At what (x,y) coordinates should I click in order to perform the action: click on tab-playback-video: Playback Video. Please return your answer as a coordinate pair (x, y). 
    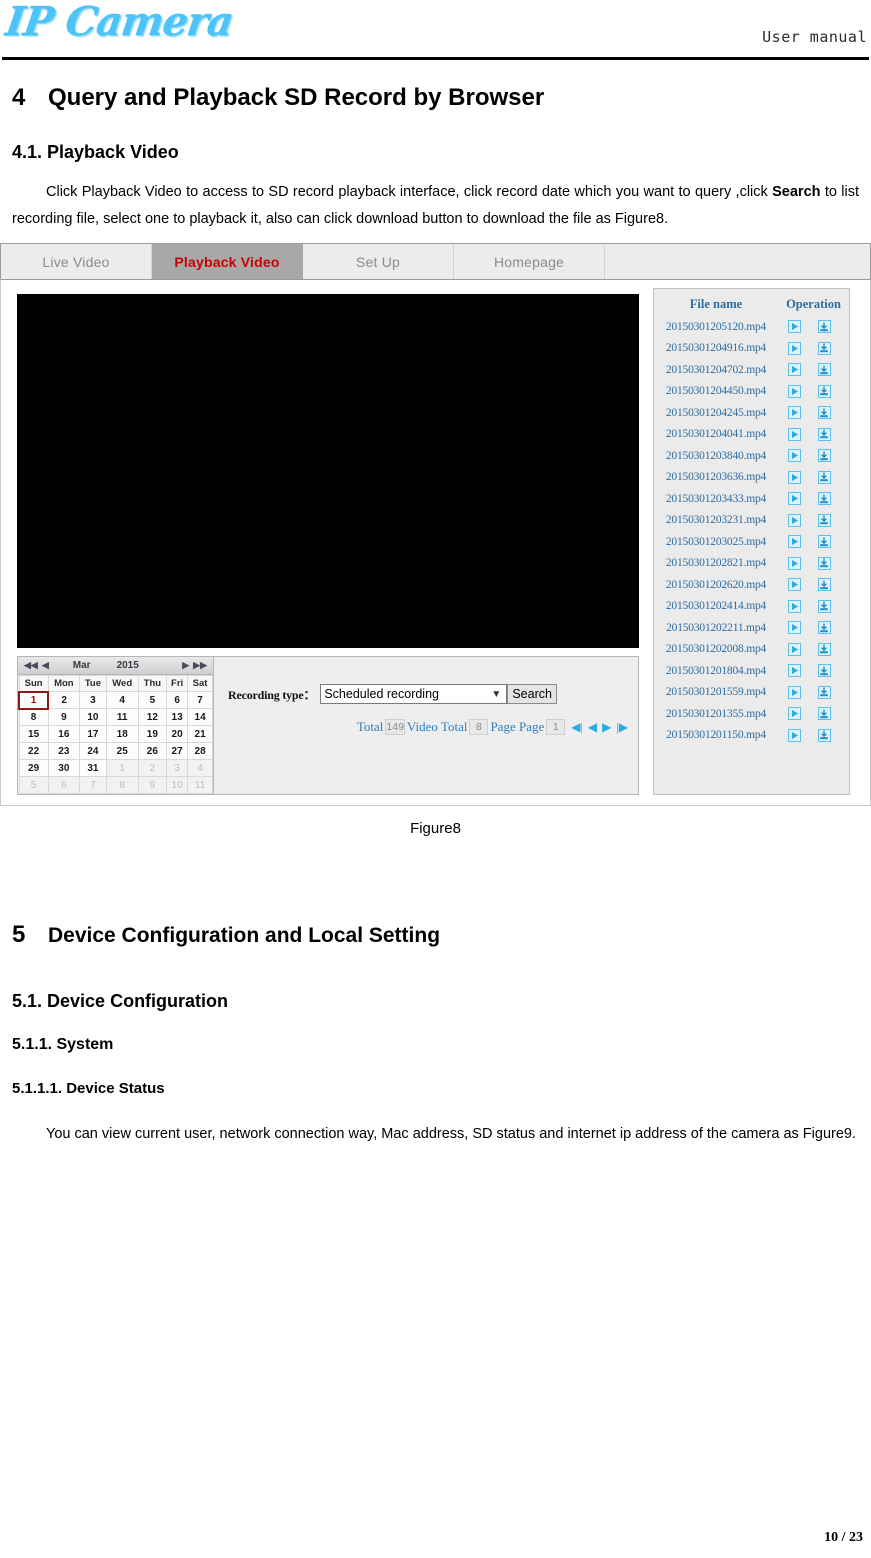
    Looking at the image, I should click on (227, 261).